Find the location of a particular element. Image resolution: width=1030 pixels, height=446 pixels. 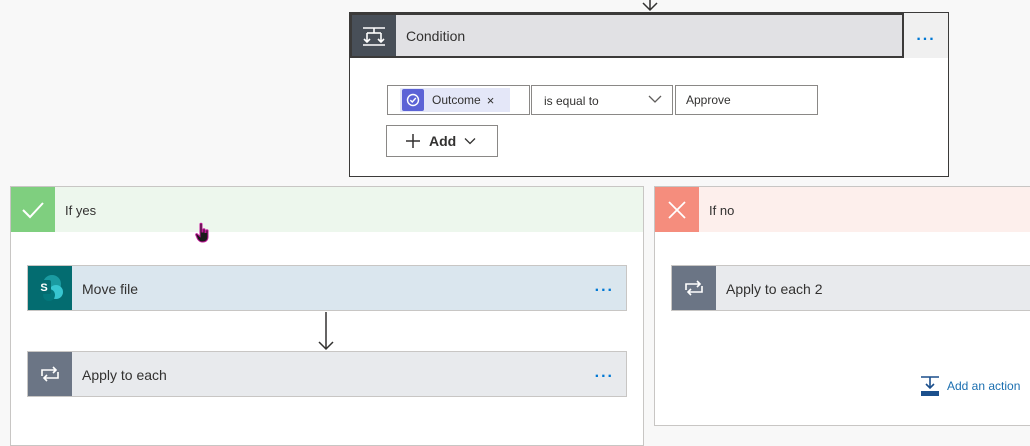

condition-title: Condition is located at coordinates (436, 36).